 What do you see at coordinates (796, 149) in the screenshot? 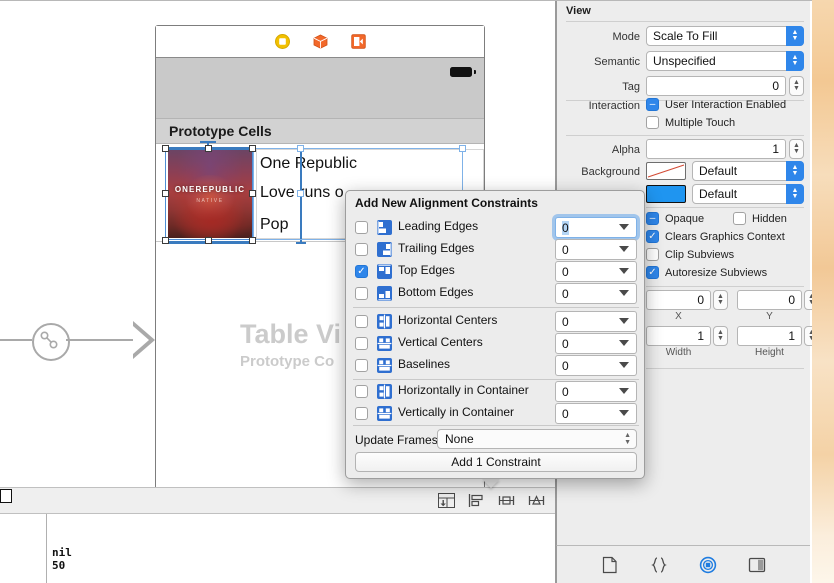
I see `alpha-stepper: ▲ ▼` at bounding box center [796, 149].